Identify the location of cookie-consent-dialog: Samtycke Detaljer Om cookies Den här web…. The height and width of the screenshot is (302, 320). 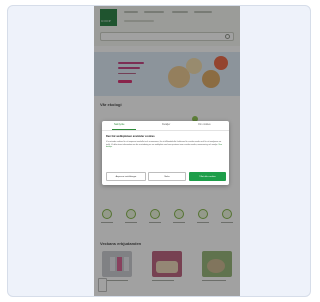
(165, 153).